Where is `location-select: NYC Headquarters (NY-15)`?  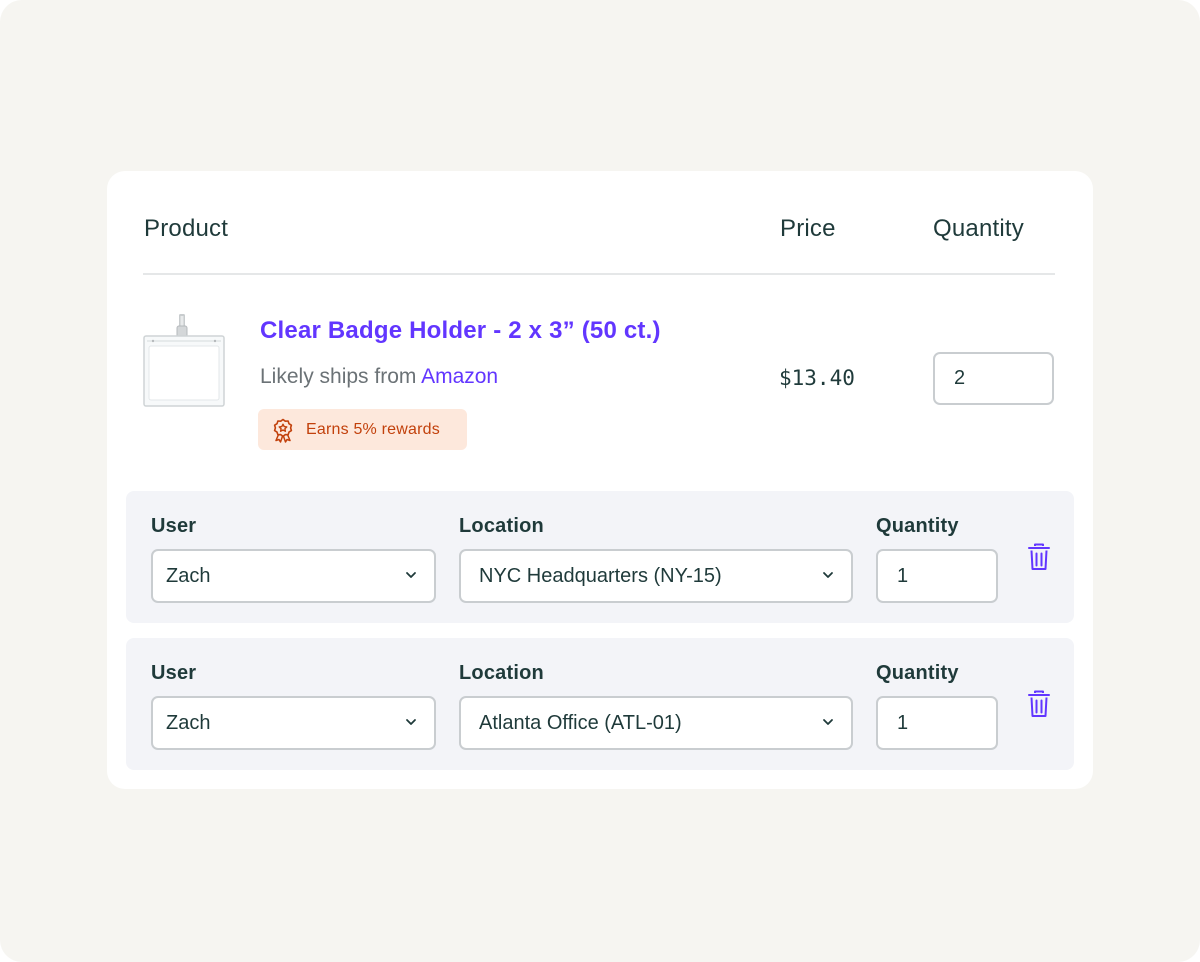
location-select: NYC Headquarters (NY-15) is located at coordinates (656, 576).